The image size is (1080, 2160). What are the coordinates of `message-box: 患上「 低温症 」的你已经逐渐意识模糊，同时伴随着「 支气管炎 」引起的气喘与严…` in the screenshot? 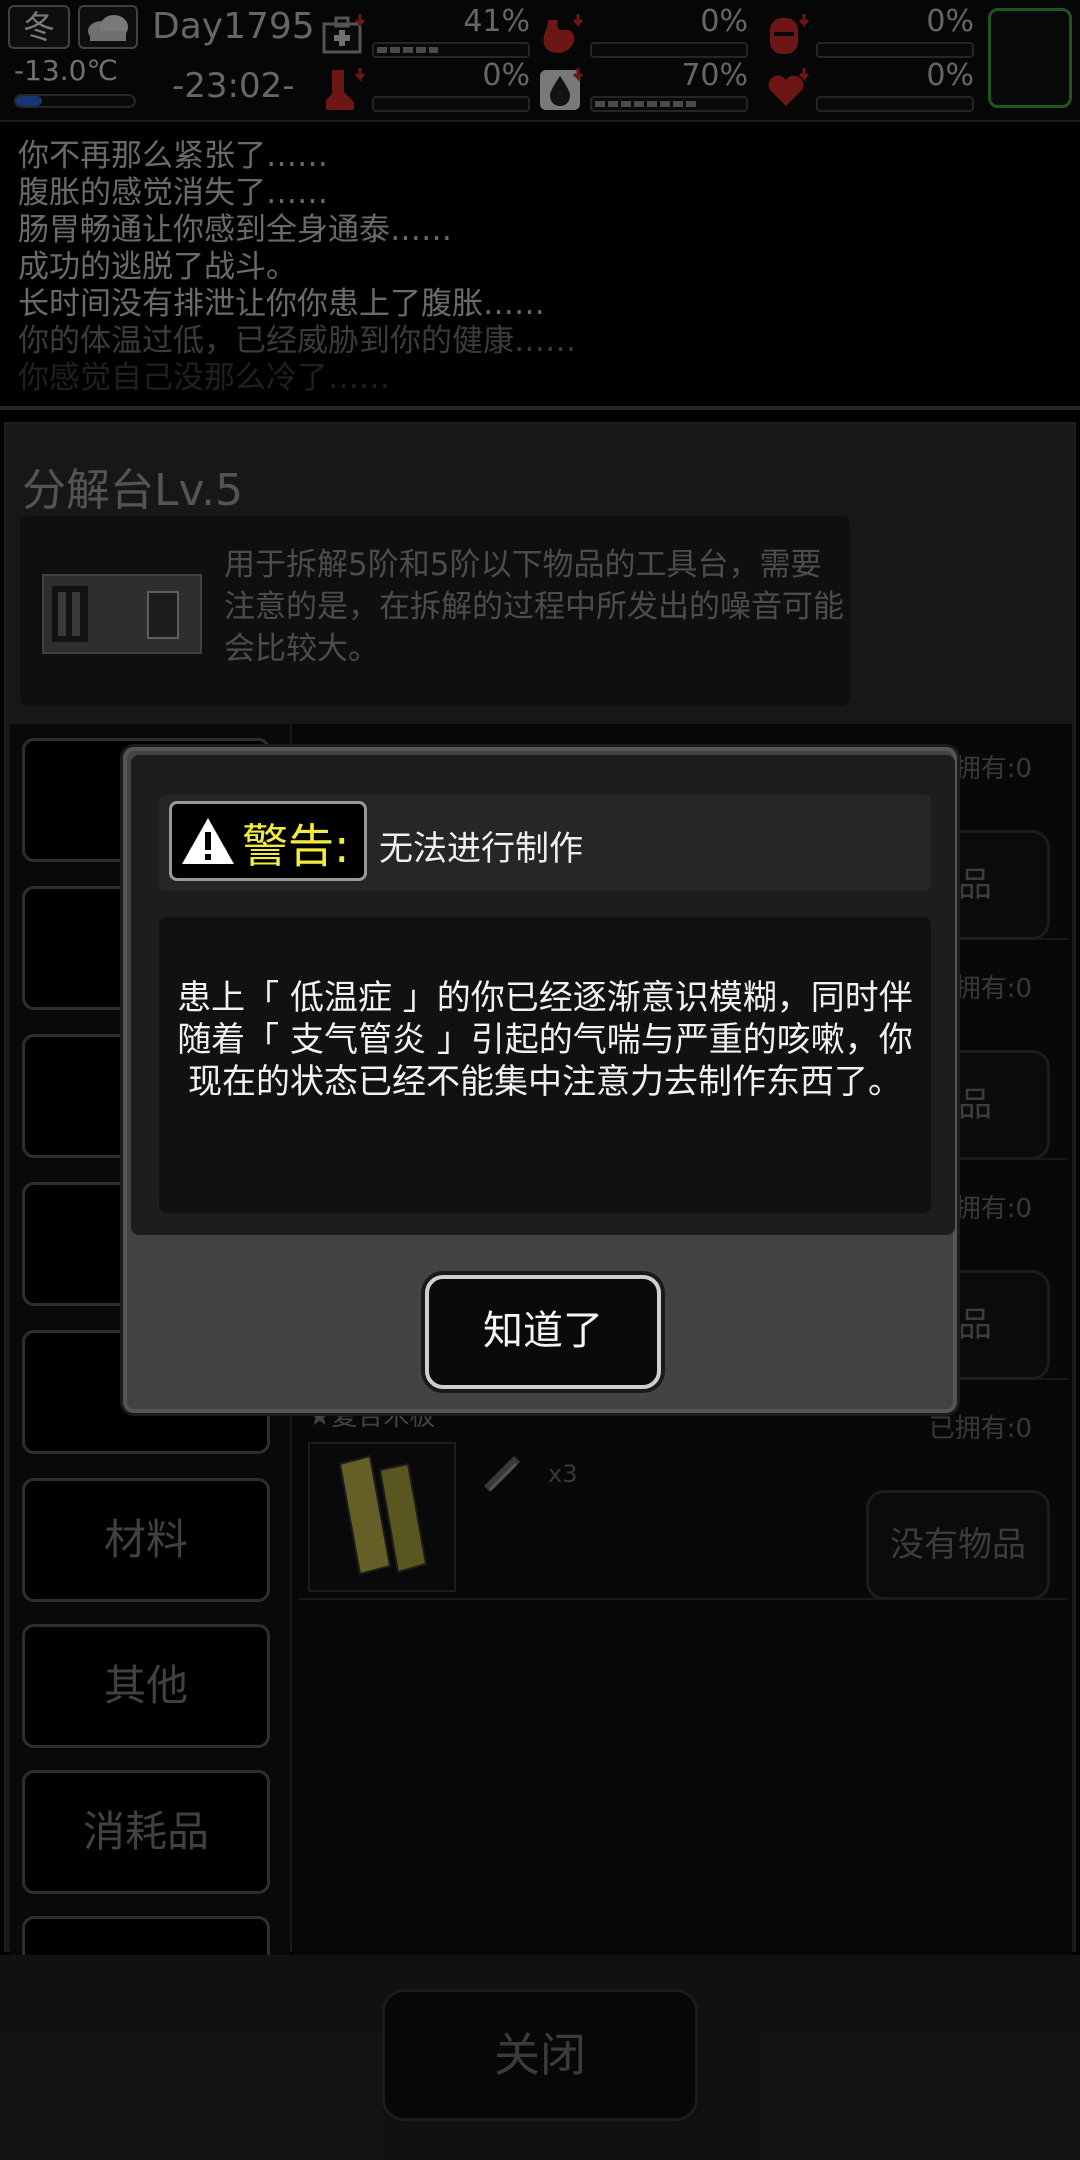 It's located at (545, 1065).